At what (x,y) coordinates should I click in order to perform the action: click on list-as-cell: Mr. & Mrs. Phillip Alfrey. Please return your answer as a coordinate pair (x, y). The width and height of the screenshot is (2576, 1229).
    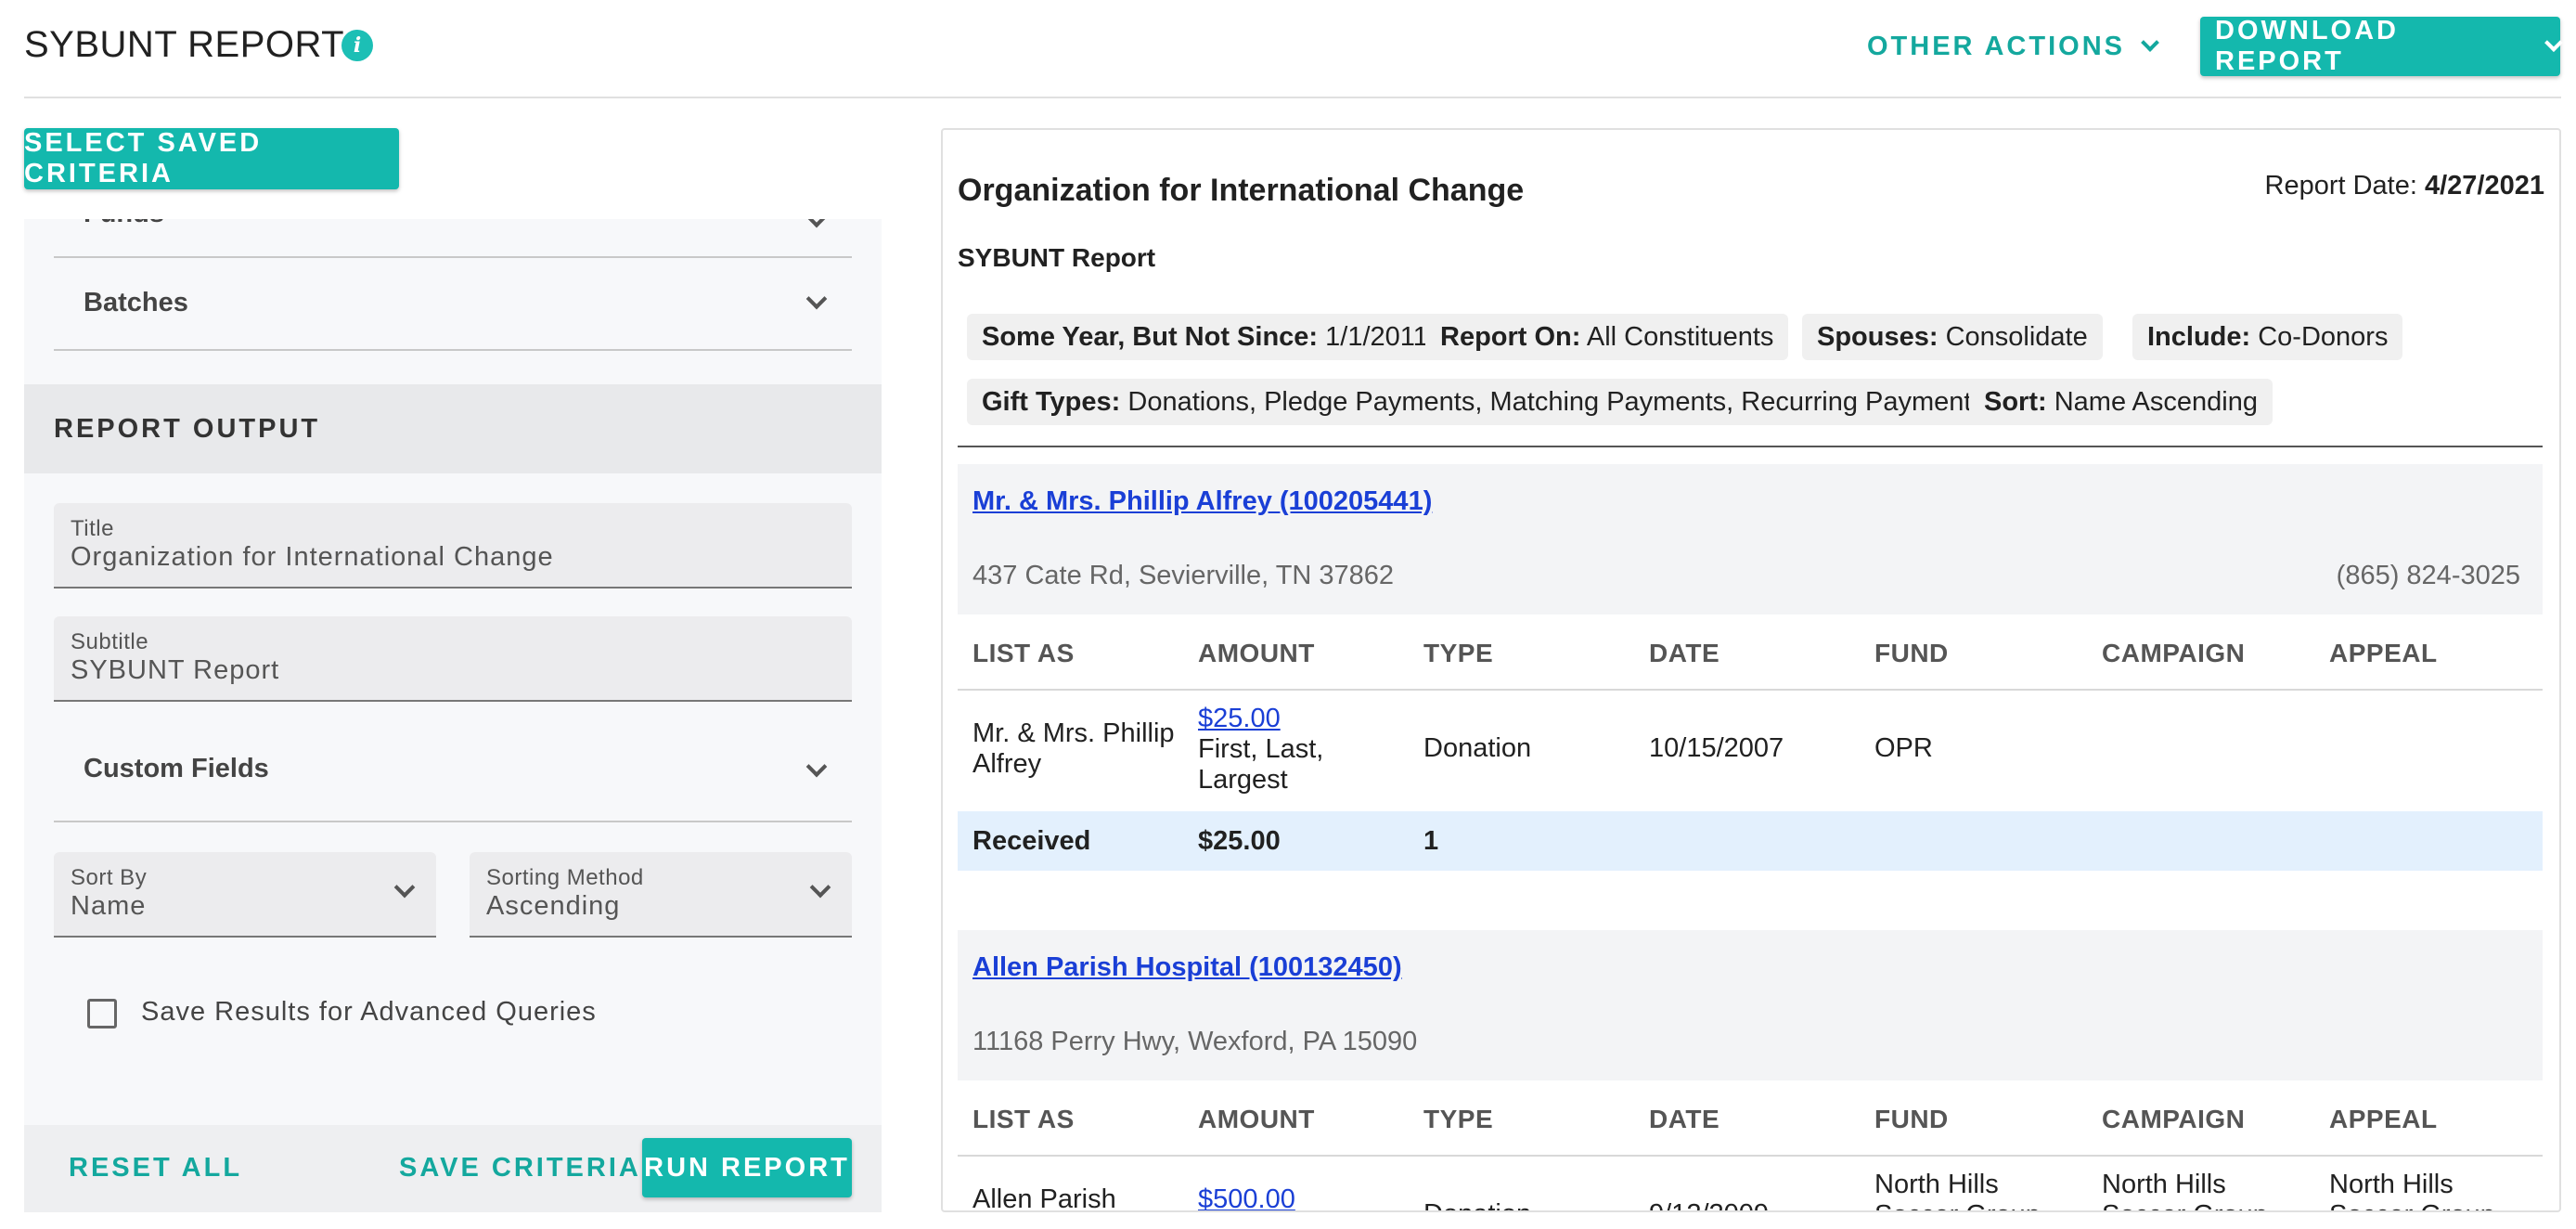
    Looking at the image, I should click on (1073, 748).